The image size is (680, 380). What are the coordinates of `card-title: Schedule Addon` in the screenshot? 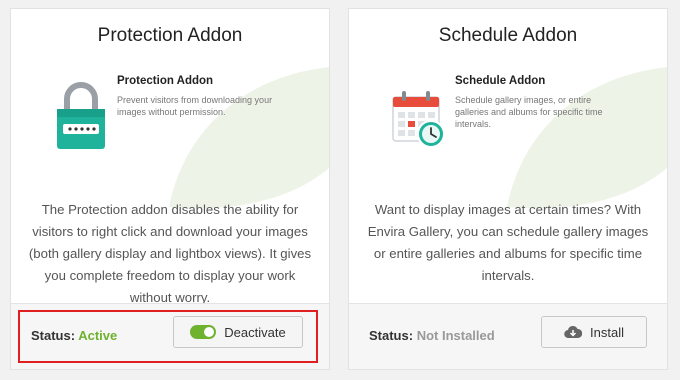 It's located at (508, 35).